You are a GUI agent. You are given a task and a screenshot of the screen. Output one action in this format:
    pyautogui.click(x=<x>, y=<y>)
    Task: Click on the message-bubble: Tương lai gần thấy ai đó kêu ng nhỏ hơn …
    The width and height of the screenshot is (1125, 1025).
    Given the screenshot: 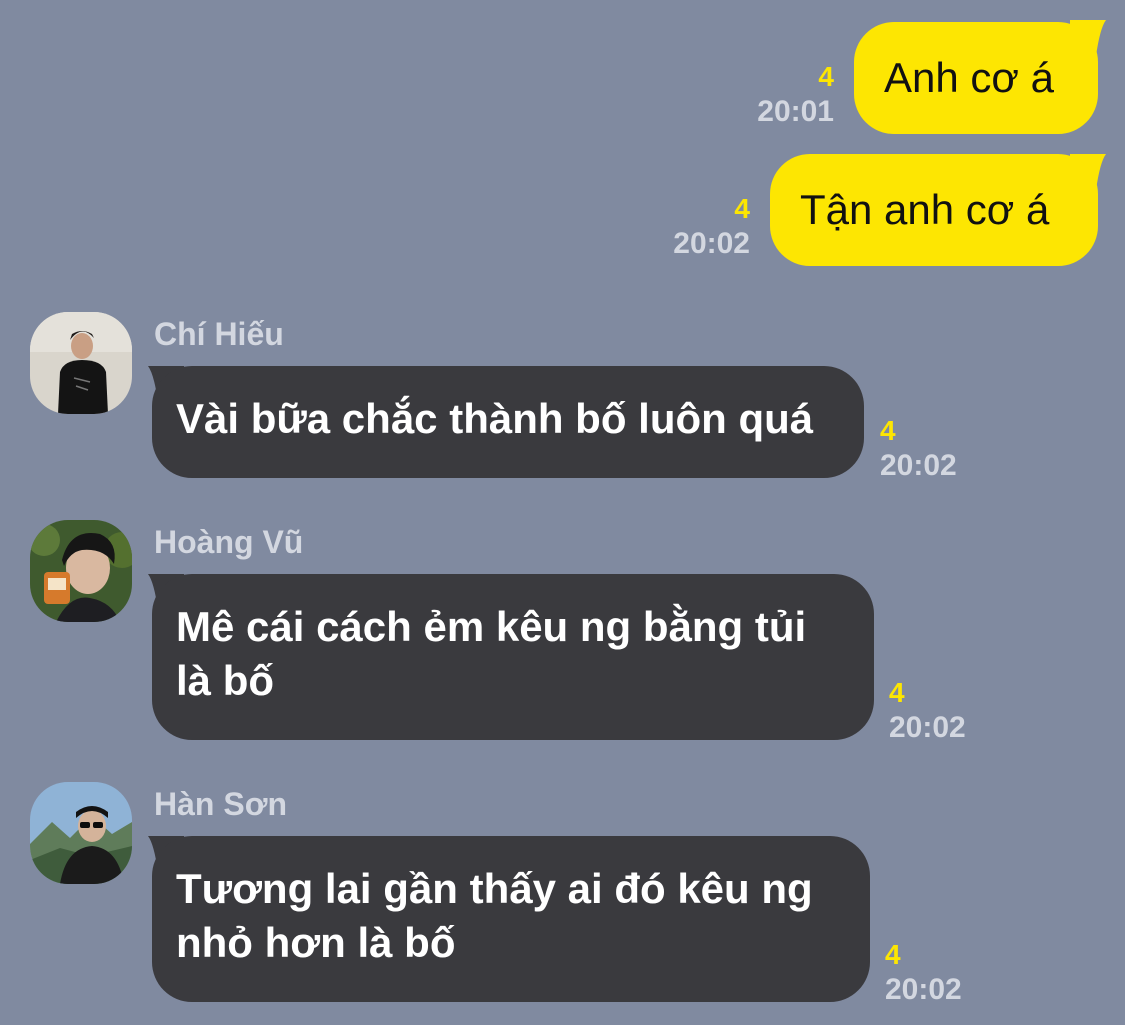 What is the action you would take?
    pyautogui.click(x=511, y=919)
    